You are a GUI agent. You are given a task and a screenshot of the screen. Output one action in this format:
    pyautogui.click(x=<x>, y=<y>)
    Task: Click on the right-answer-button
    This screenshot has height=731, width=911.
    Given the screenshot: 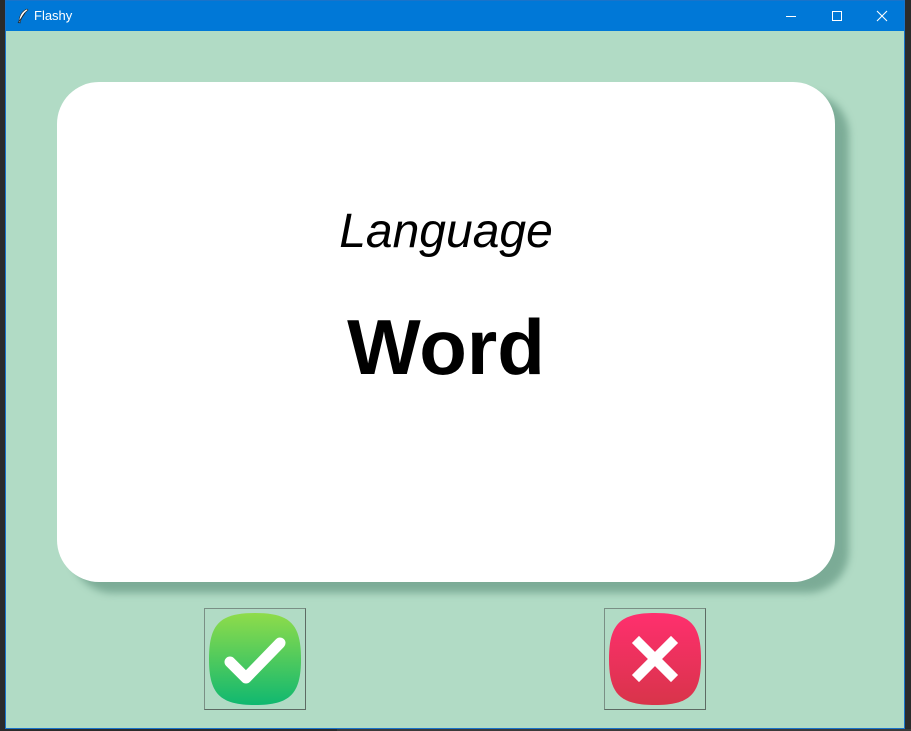 What is the action you would take?
    pyautogui.click(x=255, y=659)
    